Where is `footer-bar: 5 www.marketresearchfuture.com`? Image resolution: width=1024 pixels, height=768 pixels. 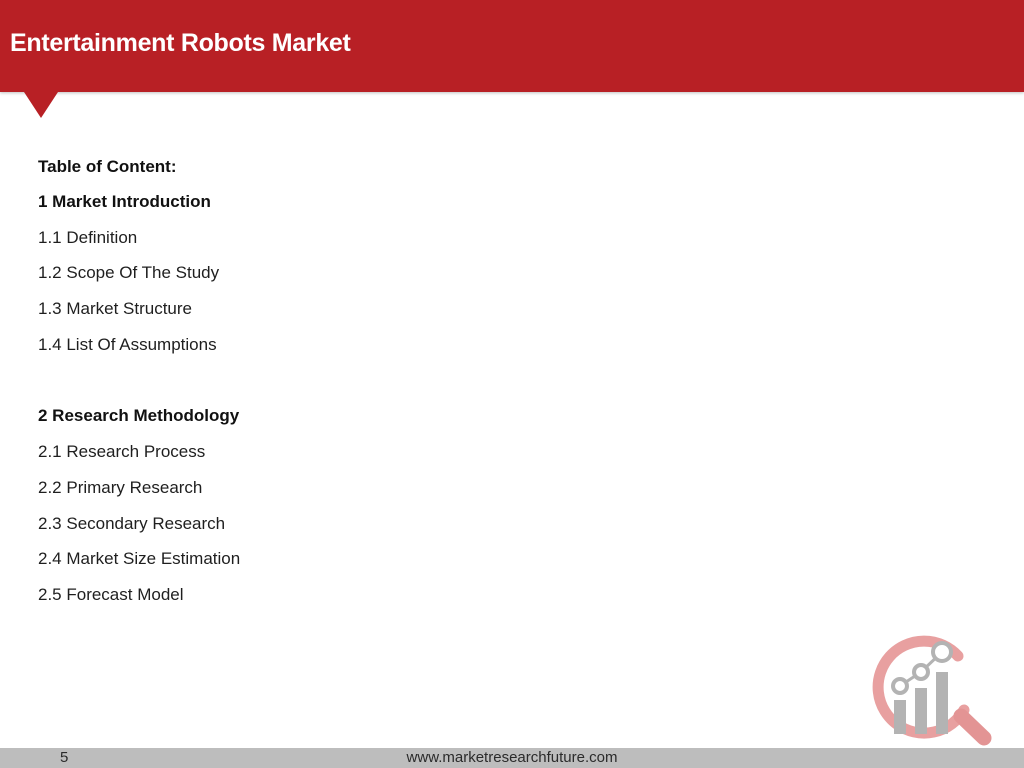 footer-bar: 5 www.marketresearchfuture.com is located at coordinates (512, 758).